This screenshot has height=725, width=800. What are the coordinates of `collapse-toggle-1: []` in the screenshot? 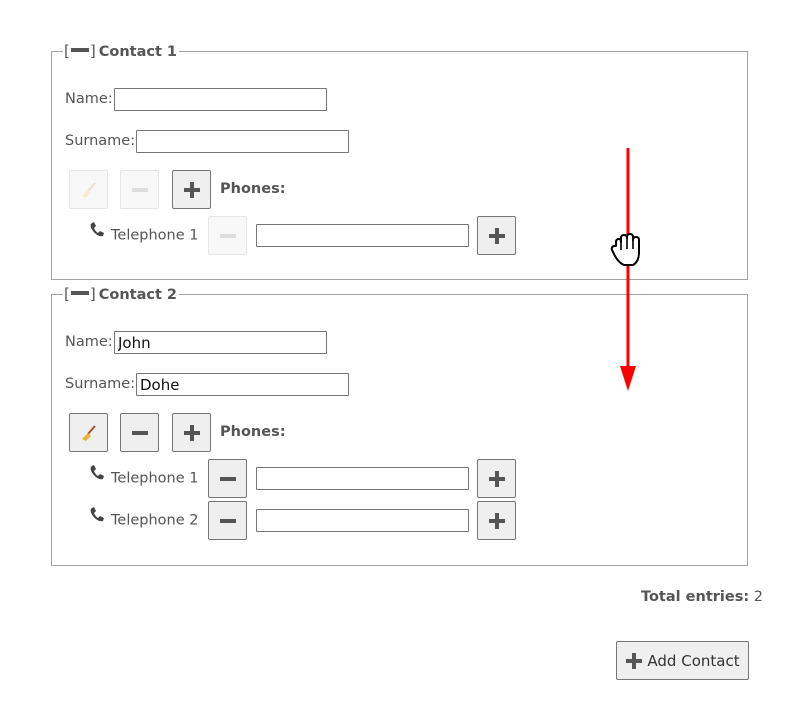 It's located at (80, 51).